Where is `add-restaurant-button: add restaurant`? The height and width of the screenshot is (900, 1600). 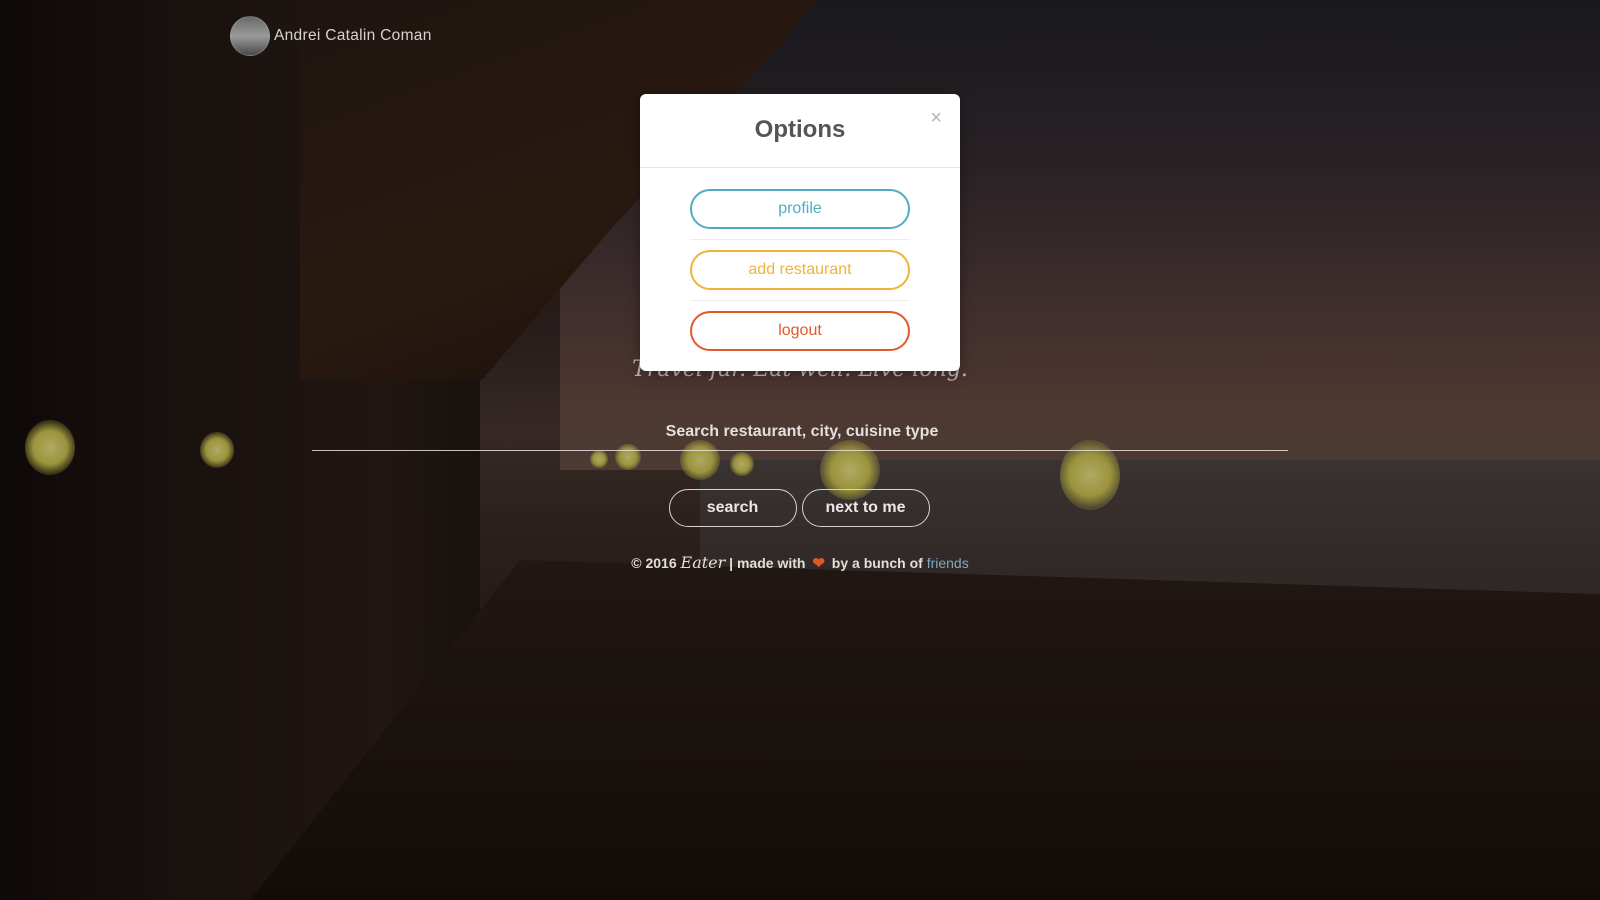 add-restaurant-button: add restaurant is located at coordinates (800, 270).